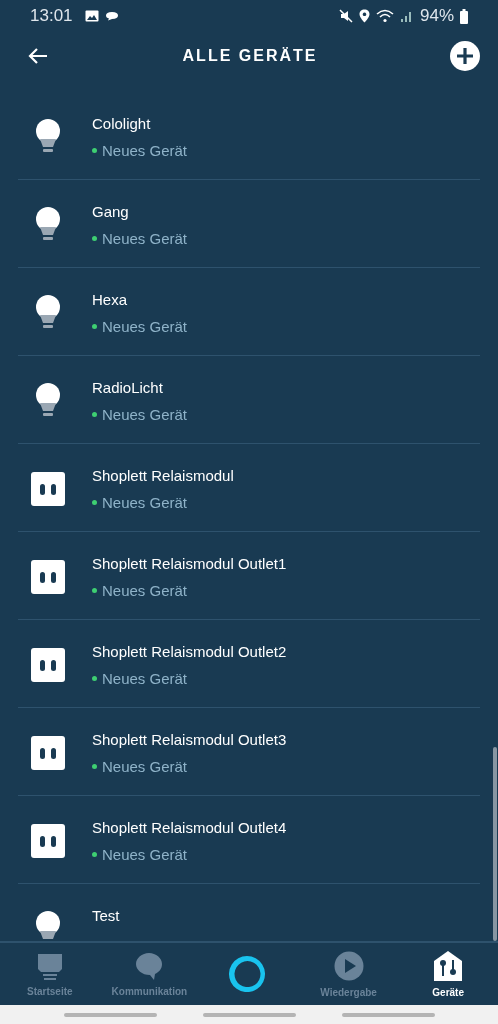 The width and height of the screenshot is (498, 1024). I want to click on device-name: Shoplett Relaismodul Outlet4, so click(189, 827).